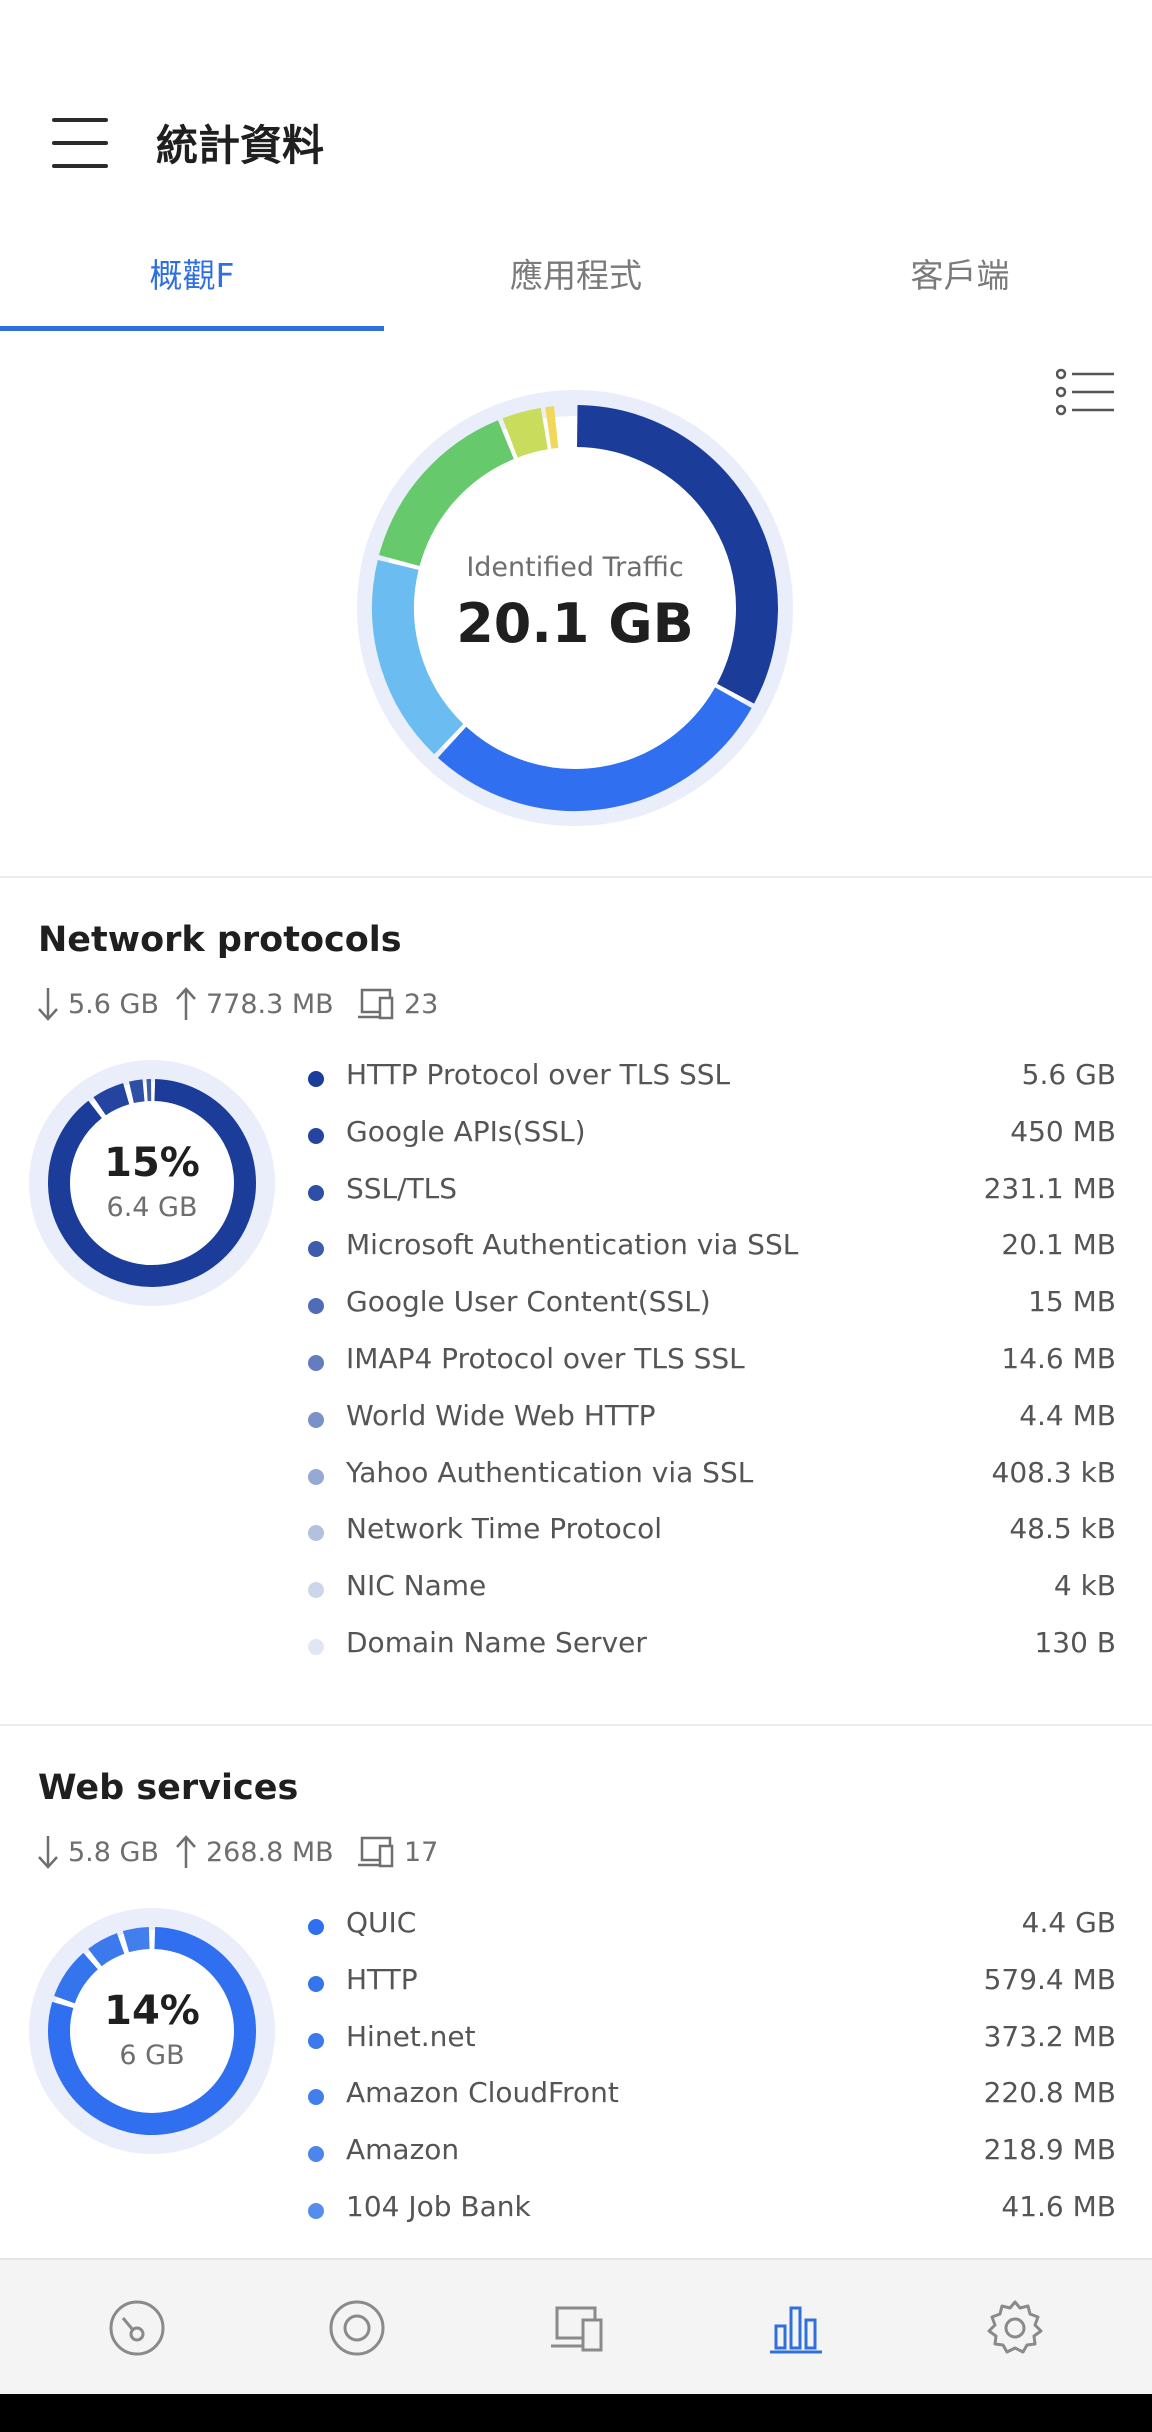  What do you see at coordinates (712, 1307) in the screenshot?
I see `legend-row: Google User Content(SSL) 15 MB` at bounding box center [712, 1307].